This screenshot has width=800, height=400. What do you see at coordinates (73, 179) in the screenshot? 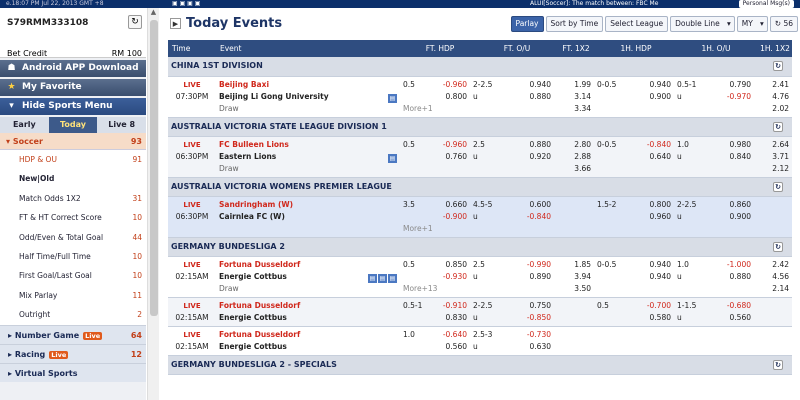
I see `submenu-new-old: New|Old` at bounding box center [73, 179].